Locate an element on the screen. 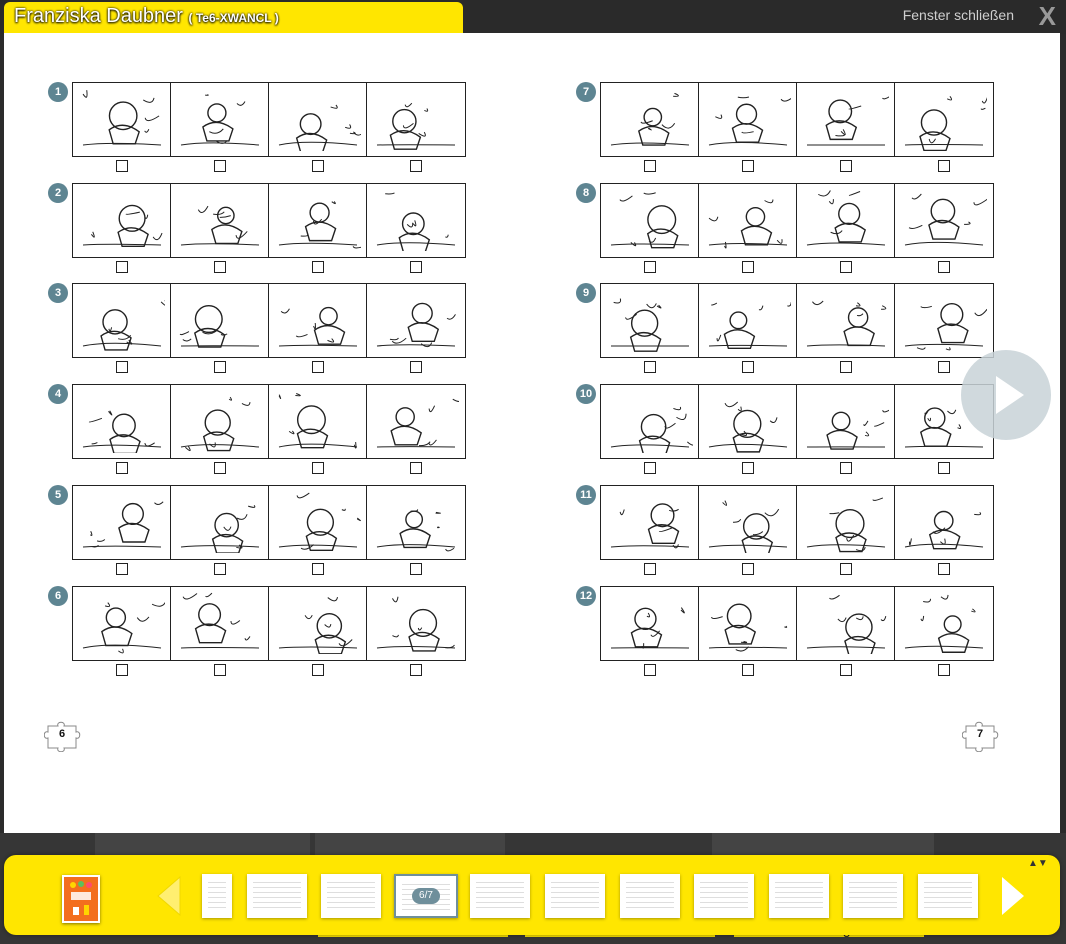 This screenshot has height=944, width=1066. exercise-number-badge: 8 is located at coordinates (586, 192).